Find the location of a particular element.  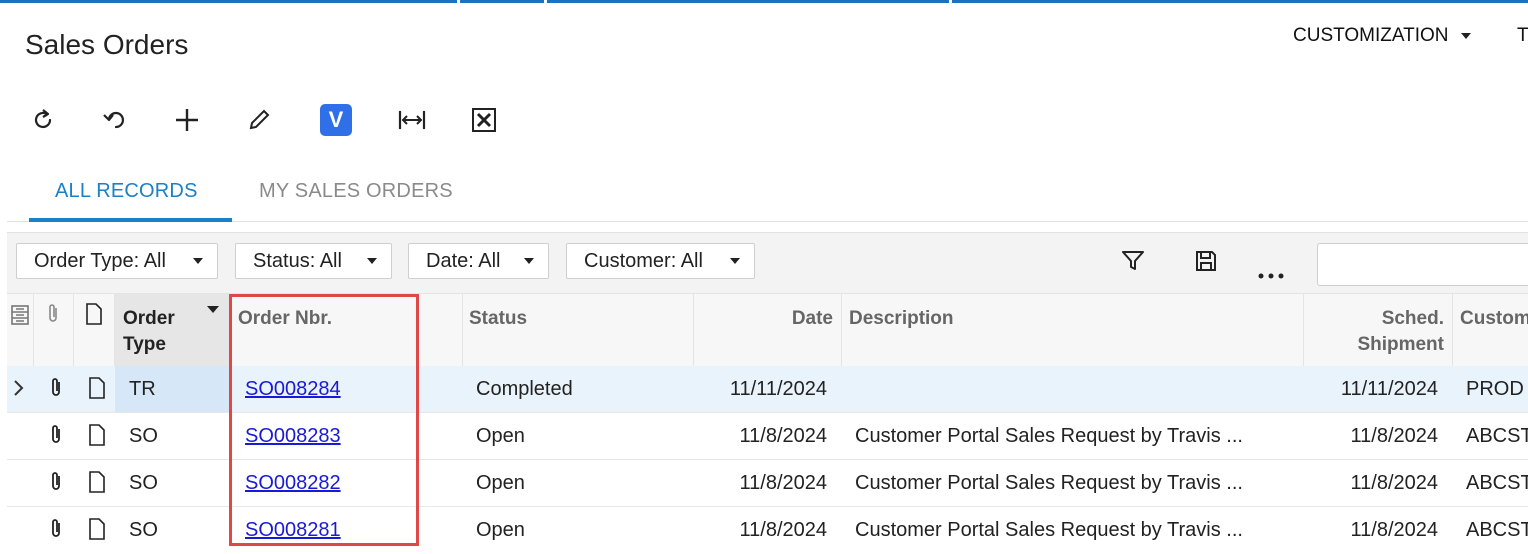

customization-menu: CUSTOMIZATION is located at coordinates (1382, 36).